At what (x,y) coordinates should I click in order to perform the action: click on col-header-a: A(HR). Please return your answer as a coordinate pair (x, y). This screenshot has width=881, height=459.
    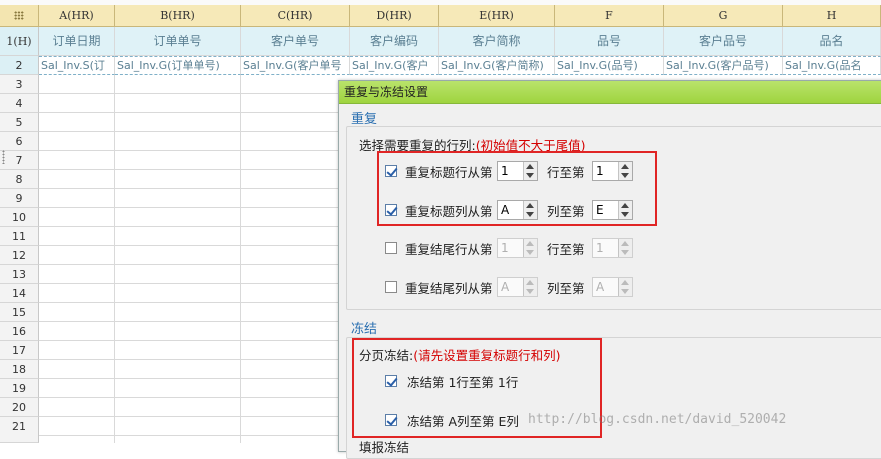
    Looking at the image, I should click on (77, 16).